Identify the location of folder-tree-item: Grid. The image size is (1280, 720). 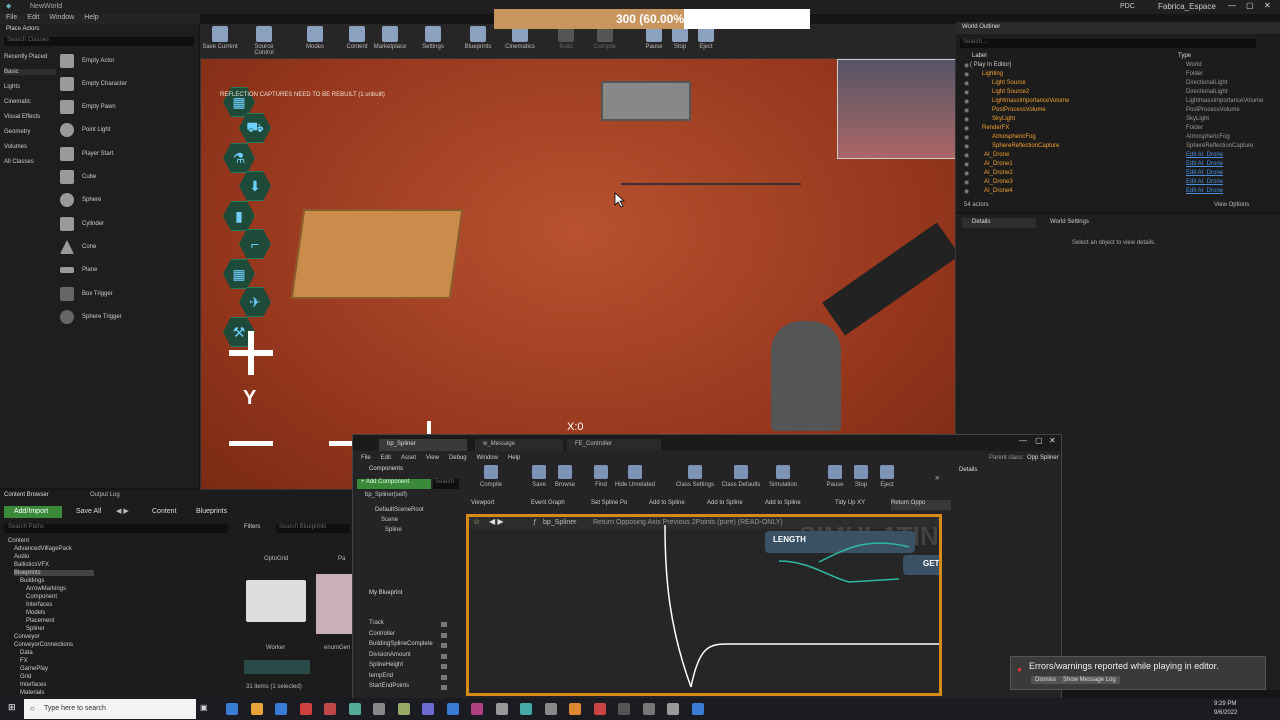
(25, 677).